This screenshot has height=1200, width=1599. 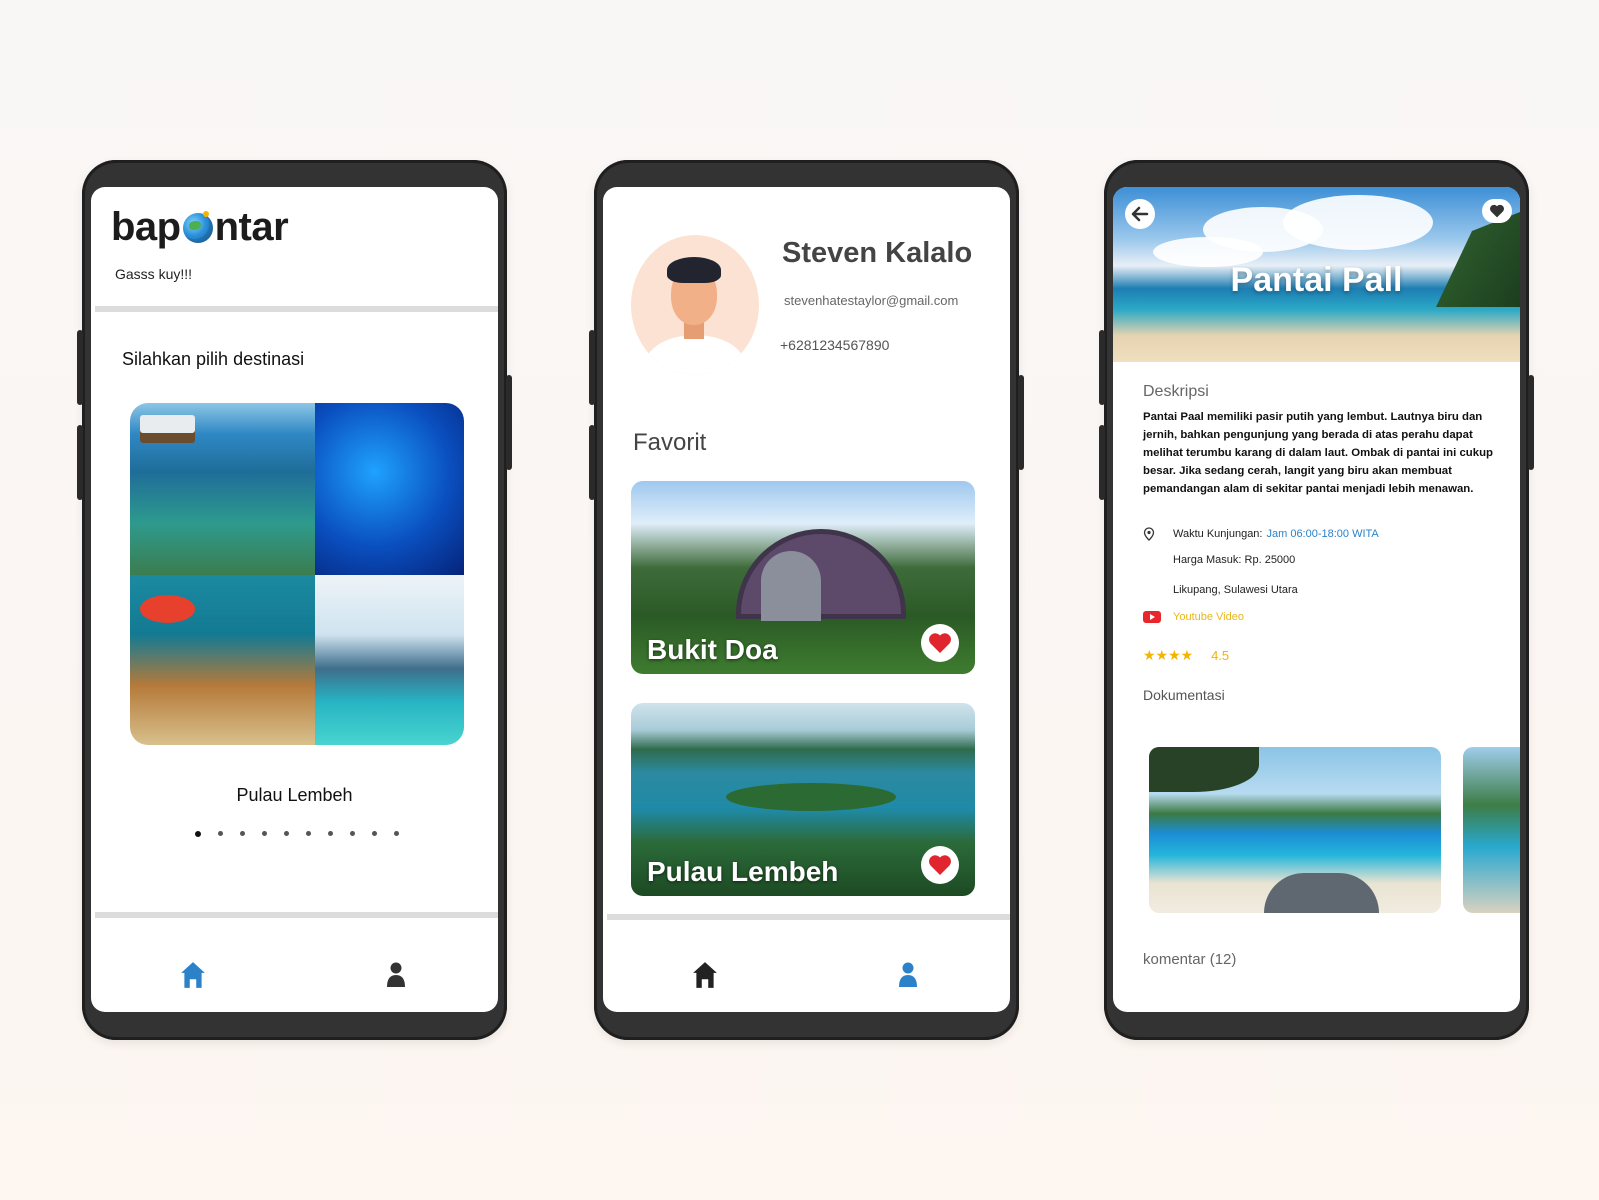 I want to click on favorites-title: Favorit, so click(x=670, y=442).